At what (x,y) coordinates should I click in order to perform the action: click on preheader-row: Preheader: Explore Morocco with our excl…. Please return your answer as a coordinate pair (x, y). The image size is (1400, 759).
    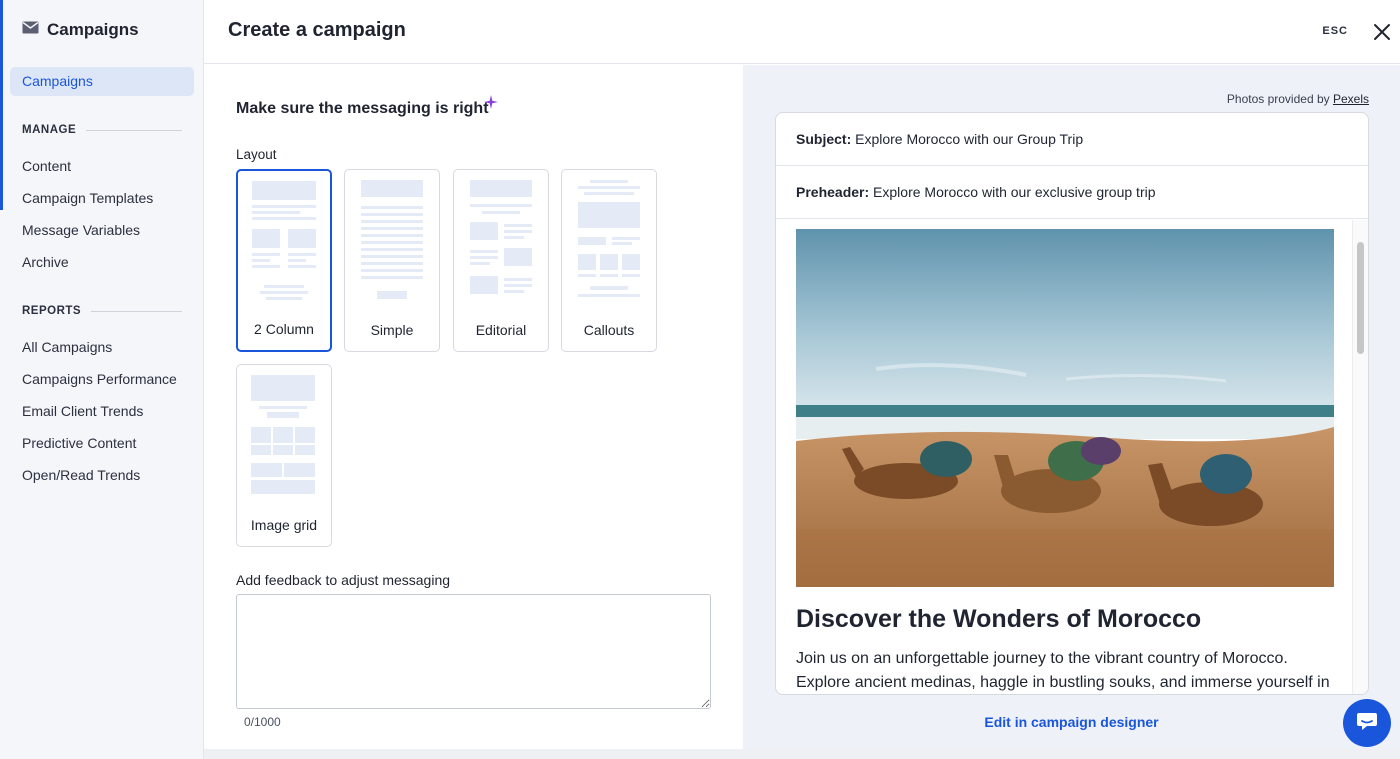
    Looking at the image, I should click on (1072, 192).